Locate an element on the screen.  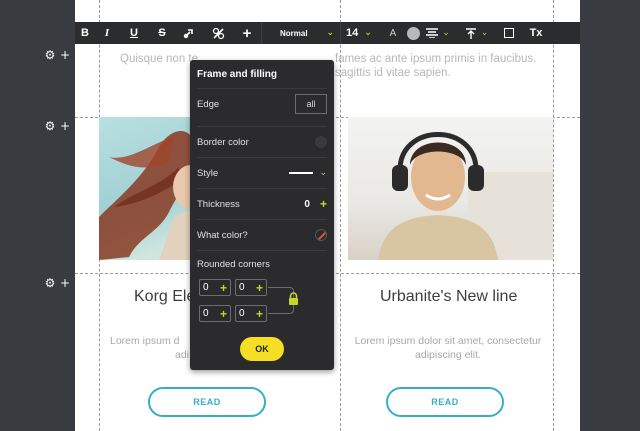
font-color-icon: A is located at coordinates (393, 33).